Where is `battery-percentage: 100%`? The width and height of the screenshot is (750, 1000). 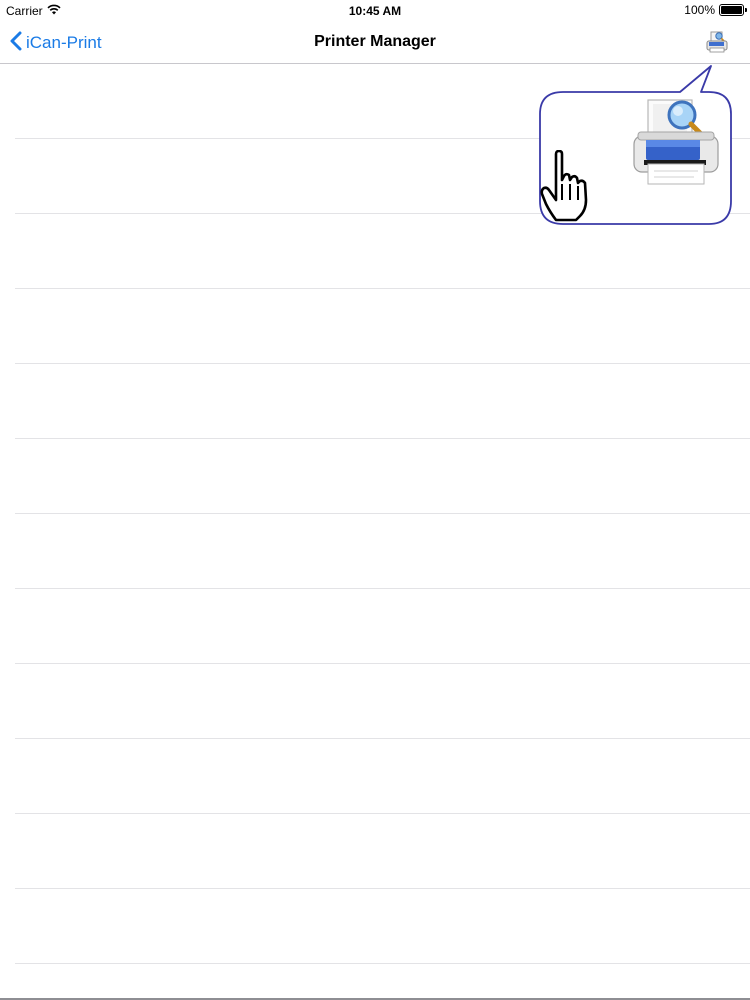 battery-percentage: 100% is located at coordinates (699, 10).